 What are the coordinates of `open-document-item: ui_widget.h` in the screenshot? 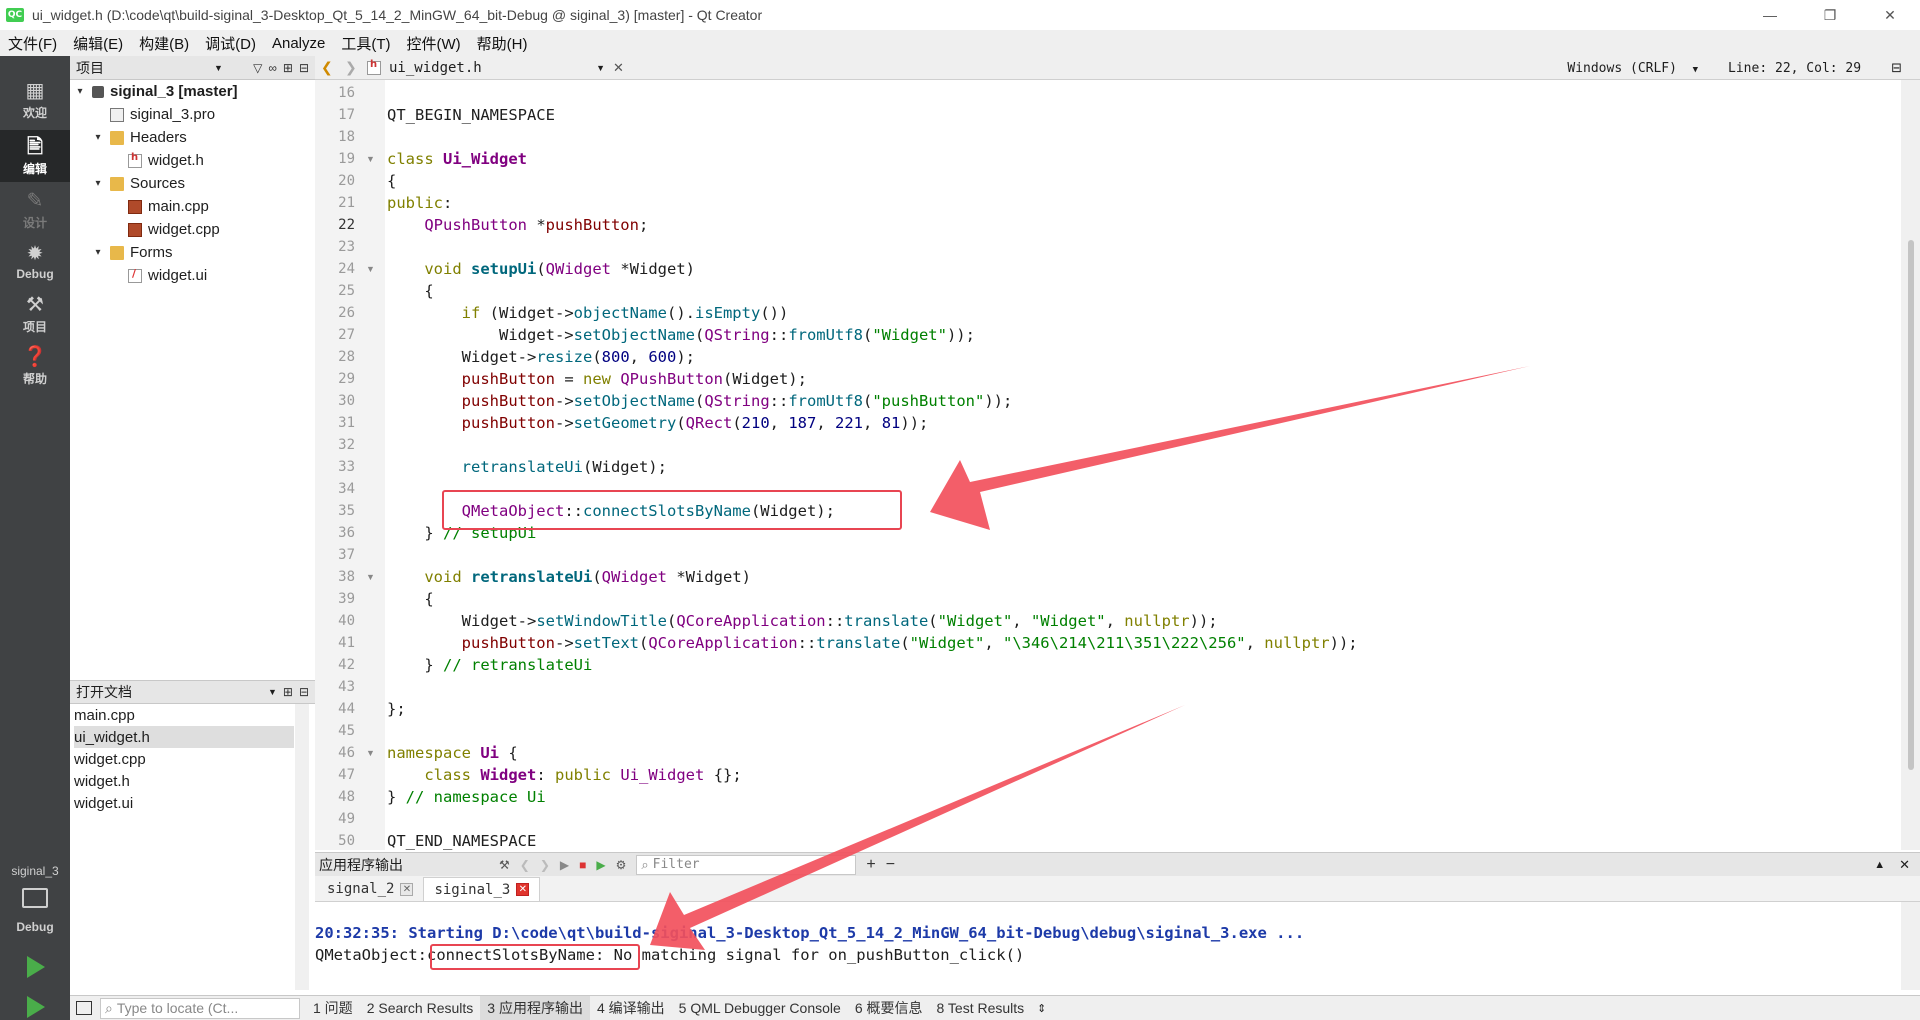 It's located at (184, 737).